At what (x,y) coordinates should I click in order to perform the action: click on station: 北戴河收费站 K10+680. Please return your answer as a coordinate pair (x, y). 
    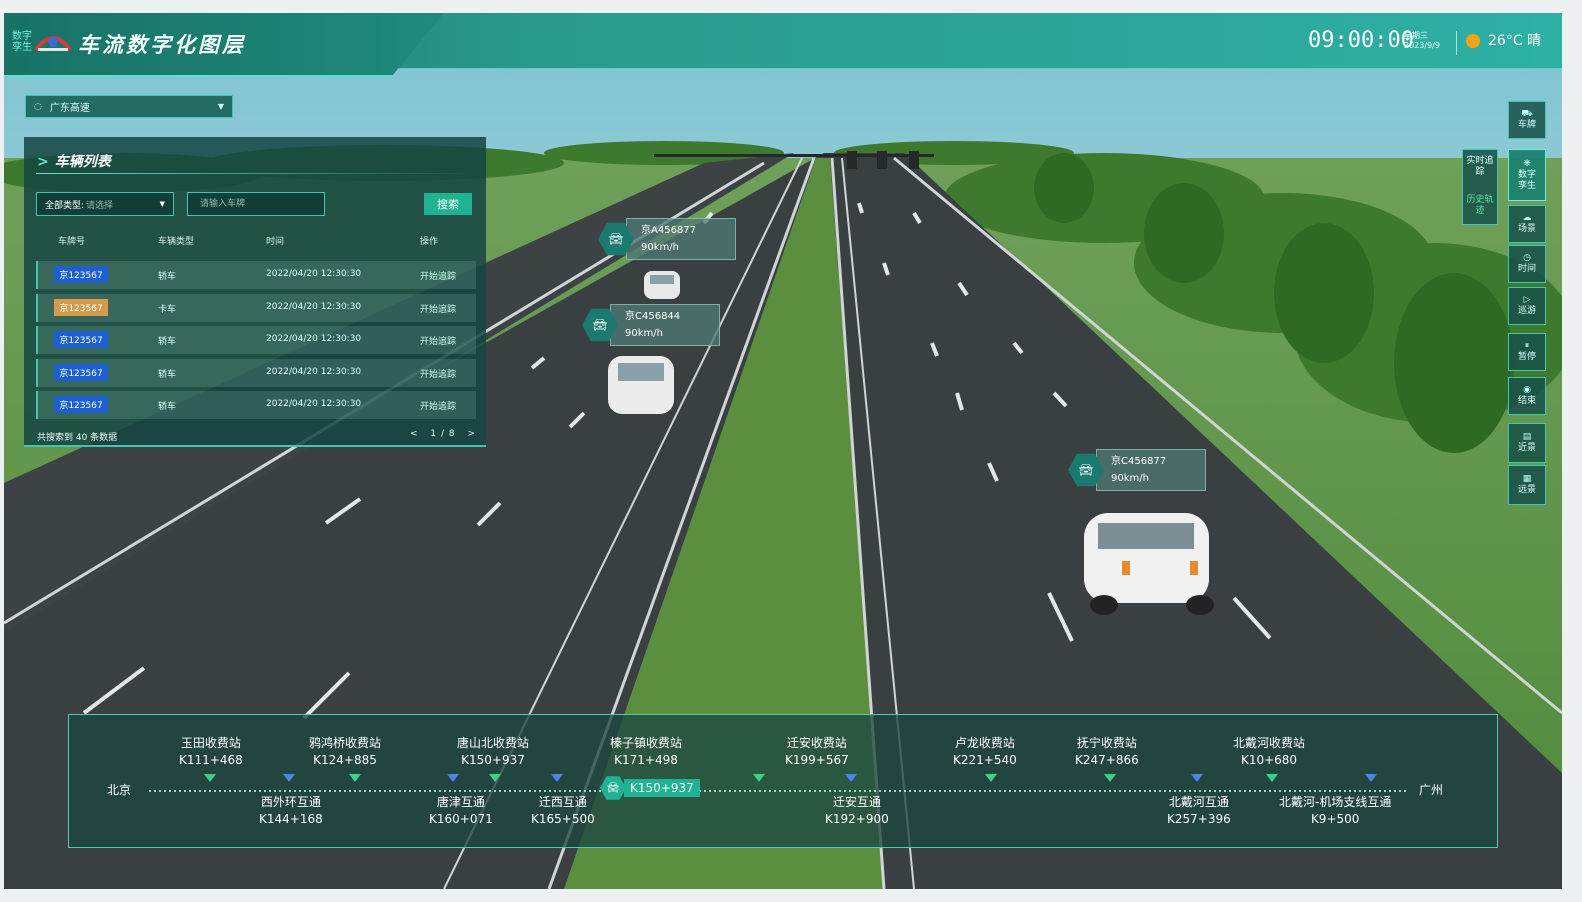
    Looking at the image, I should click on (1269, 752).